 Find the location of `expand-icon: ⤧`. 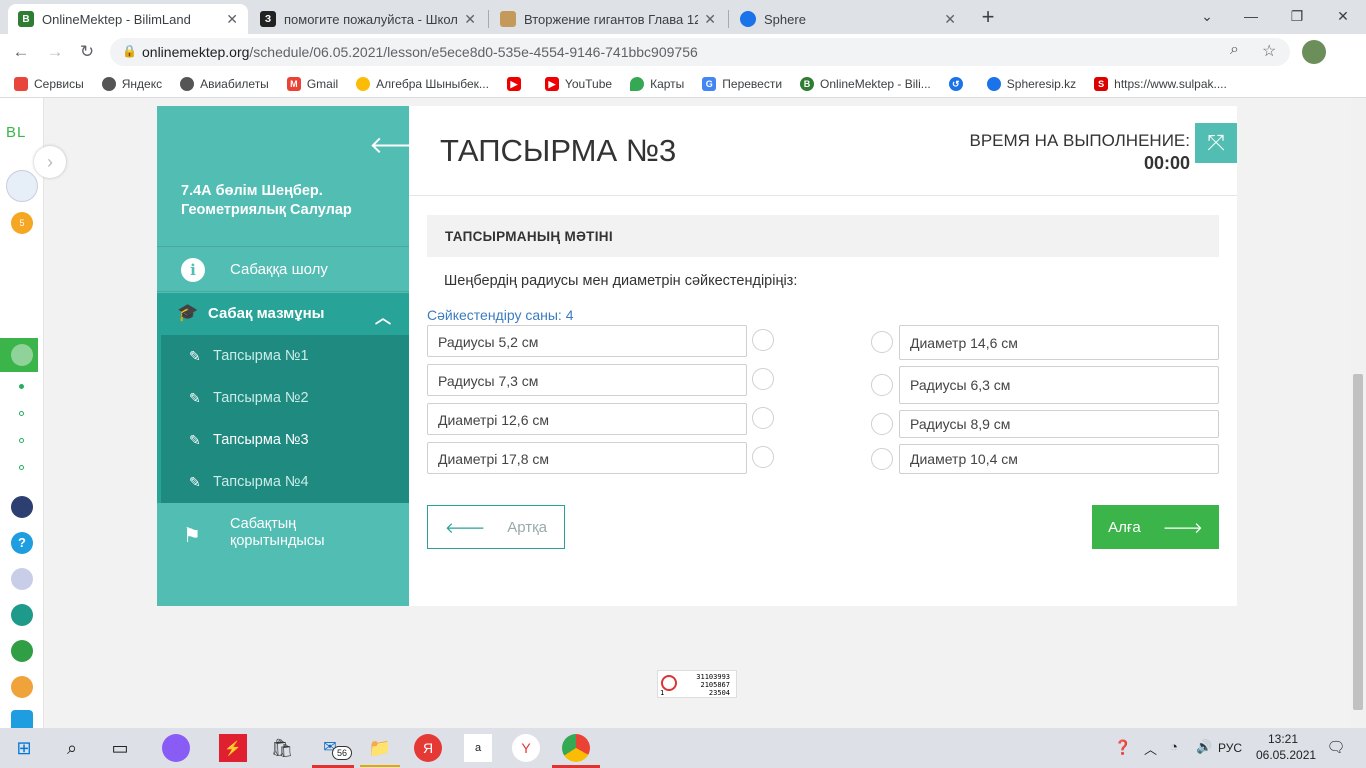

expand-icon: ⤧ is located at coordinates (1216, 142).